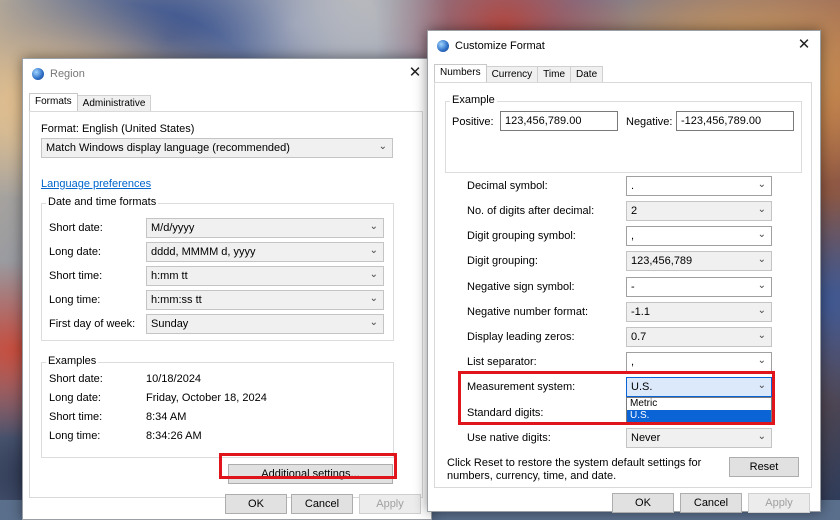  Describe the element at coordinates (521, 236) in the screenshot. I see `digit-grouping-symbol-label: Digit grouping symbol:` at that location.